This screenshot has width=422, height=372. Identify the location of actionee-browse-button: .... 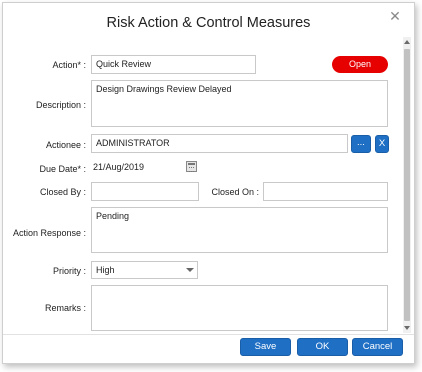
(361, 144).